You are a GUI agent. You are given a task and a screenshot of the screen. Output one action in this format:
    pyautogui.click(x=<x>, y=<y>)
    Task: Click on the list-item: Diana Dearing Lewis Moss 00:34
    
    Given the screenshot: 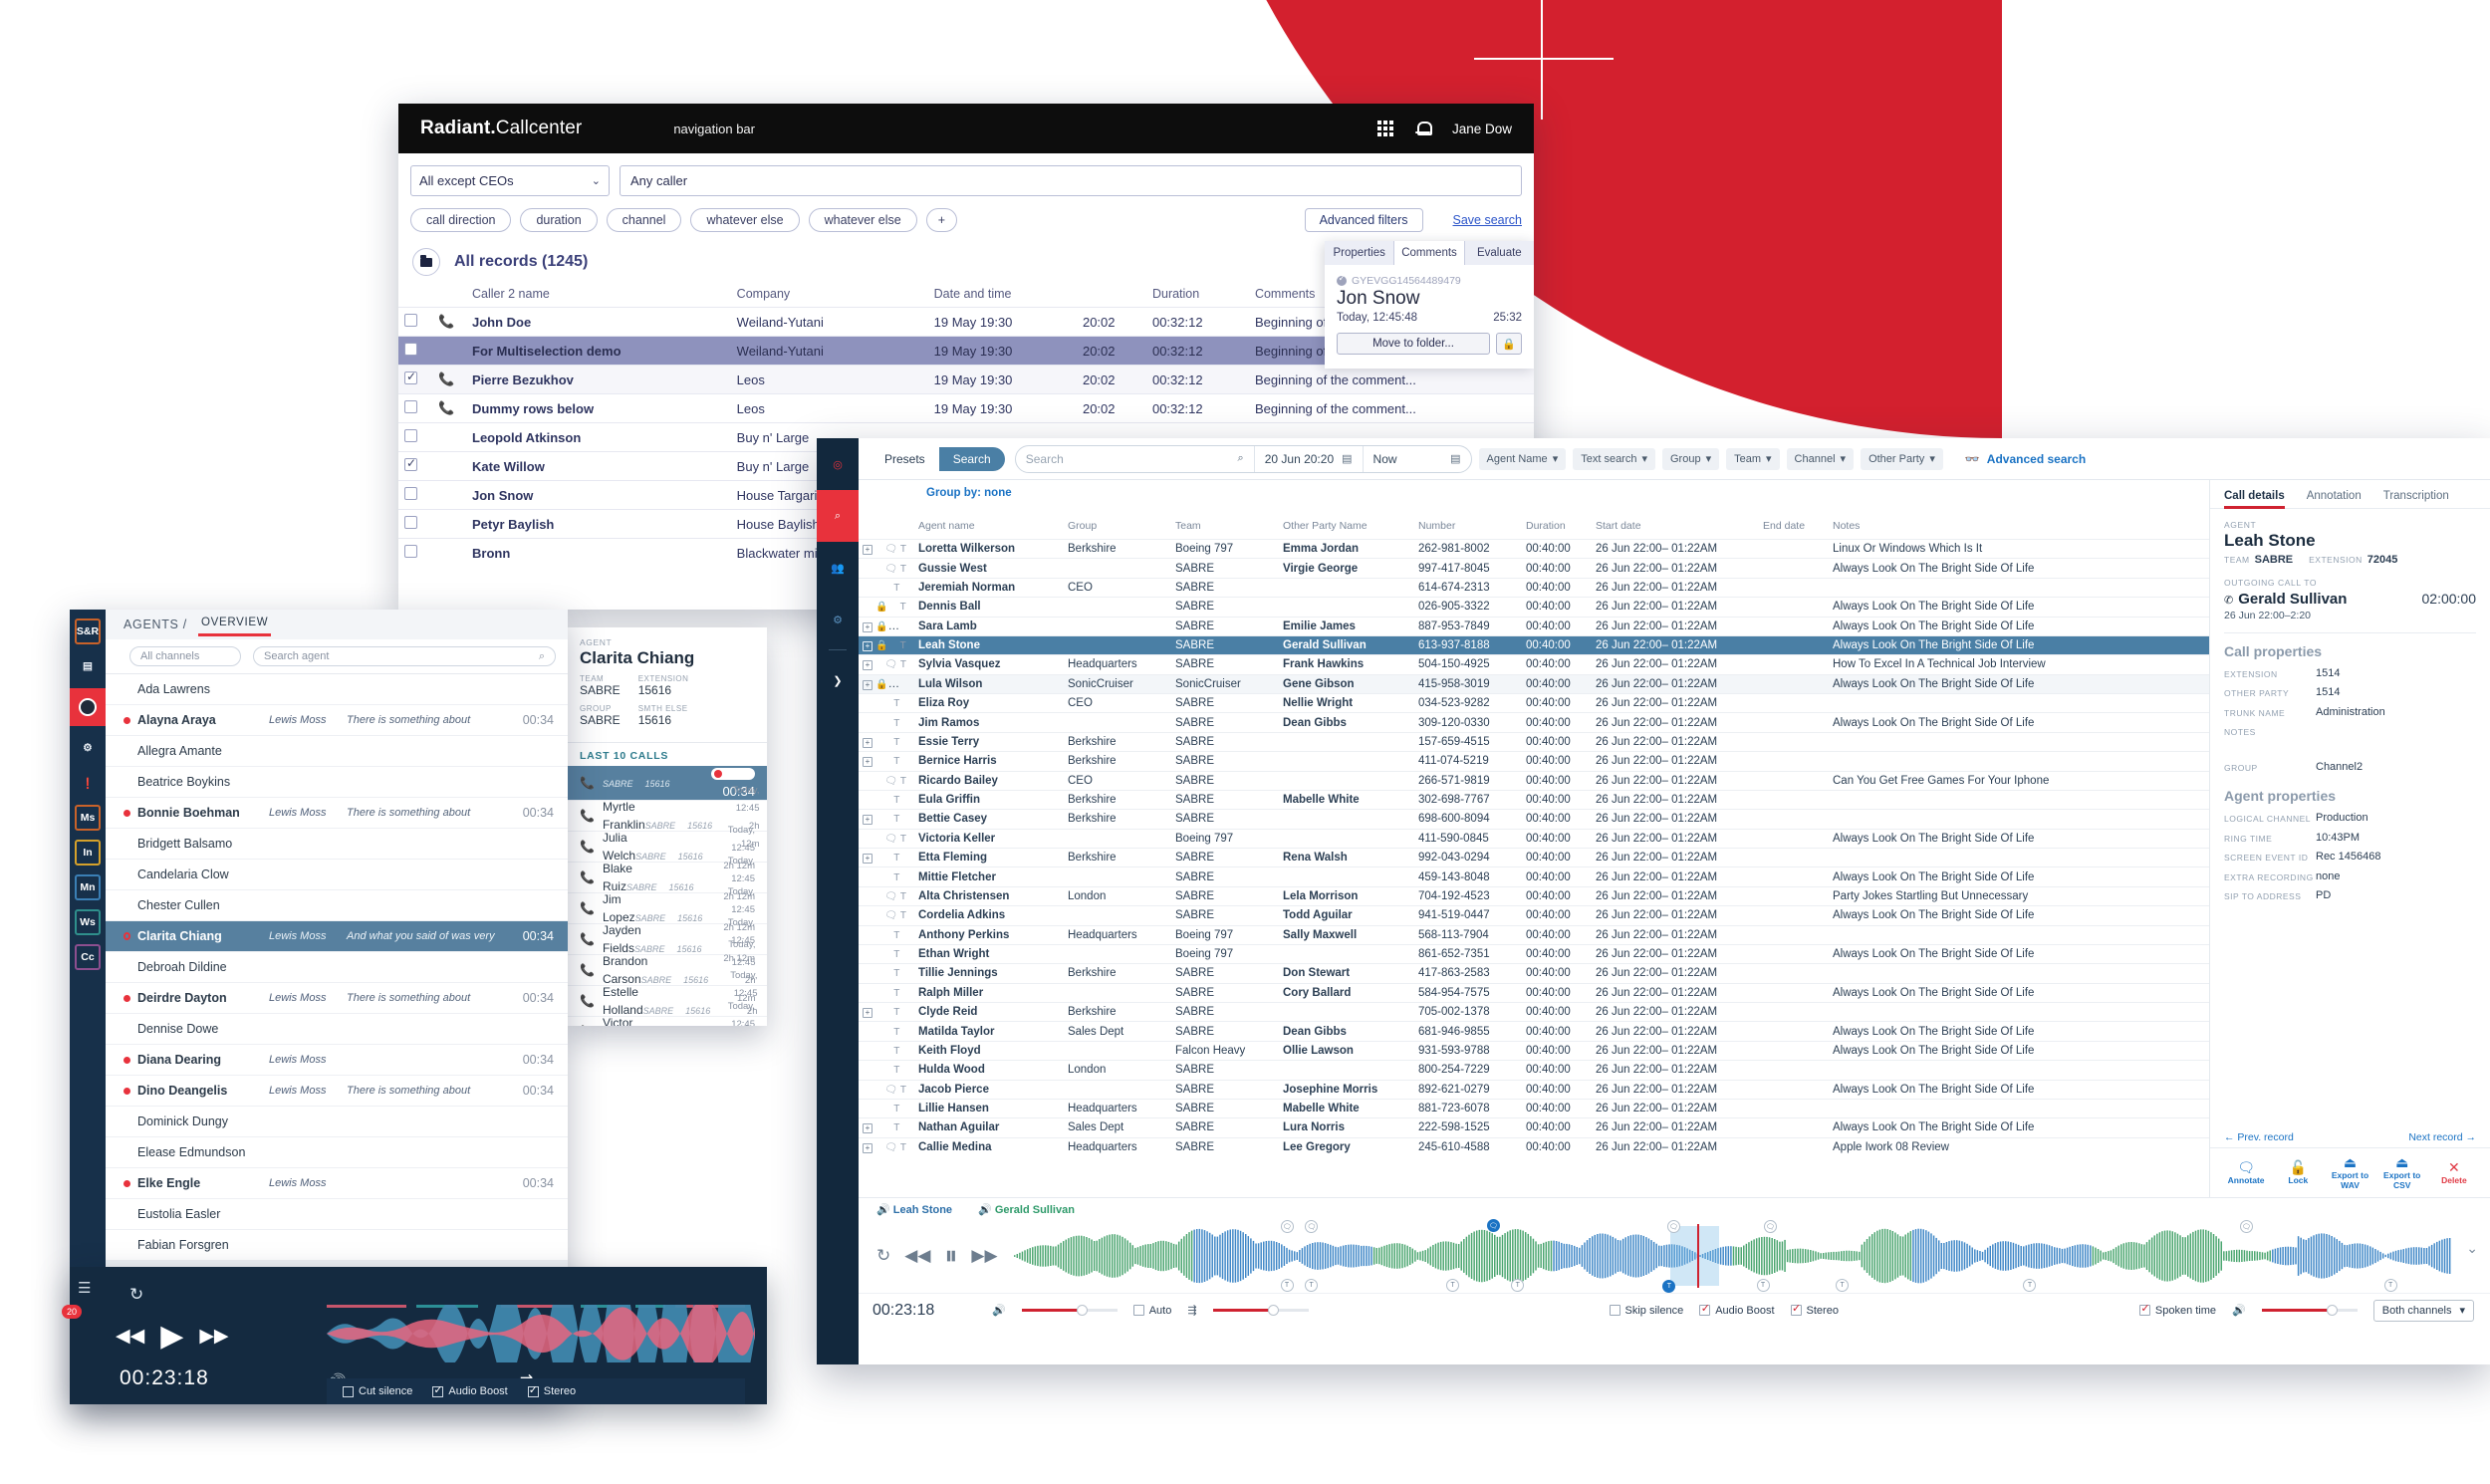 What is the action you would take?
    pyautogui.click(x=337, y=1060)
    